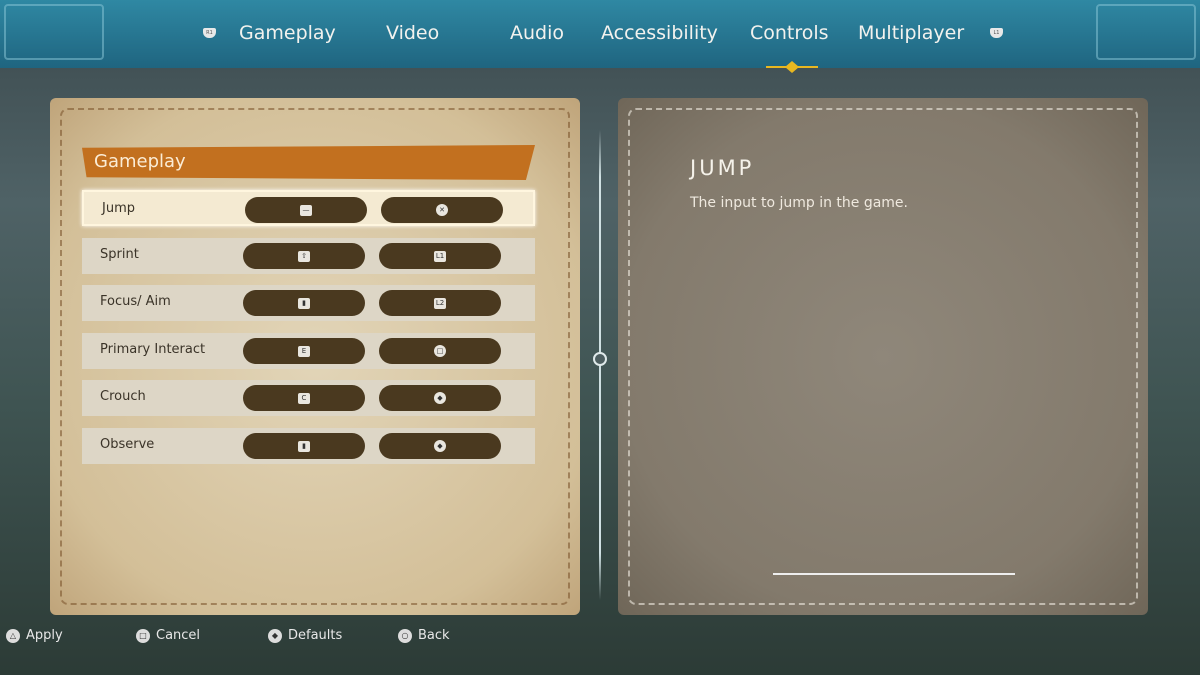 The width and height of the screenshot is (1200, 675). What do you see at coordinates (123, 396) in the screenshot?
I see `row-label: Crouch` at bounding box center [123, 396].